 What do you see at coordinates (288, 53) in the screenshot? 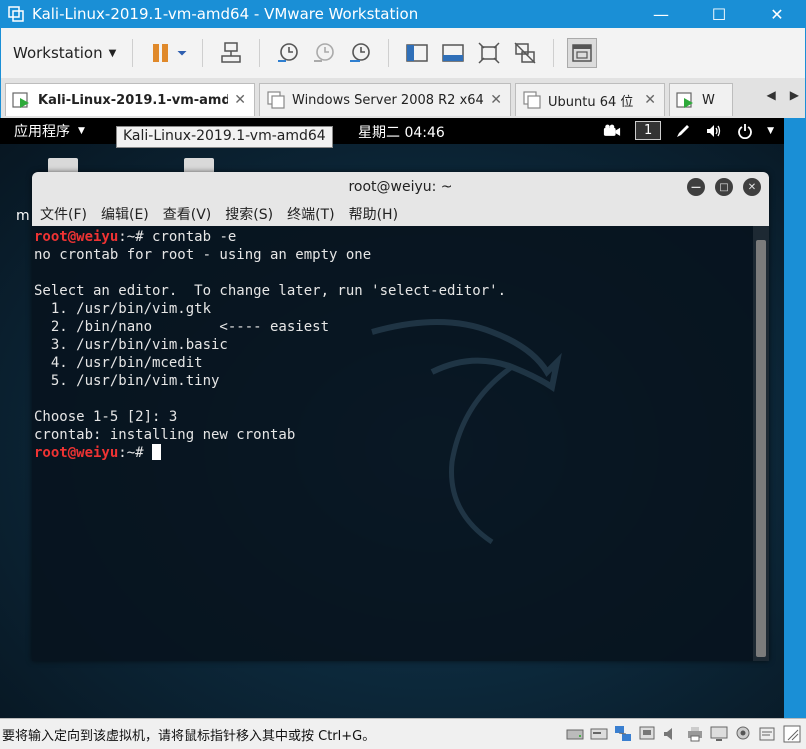
I see `take-snapshot-button` at bounding box center [288, 53].